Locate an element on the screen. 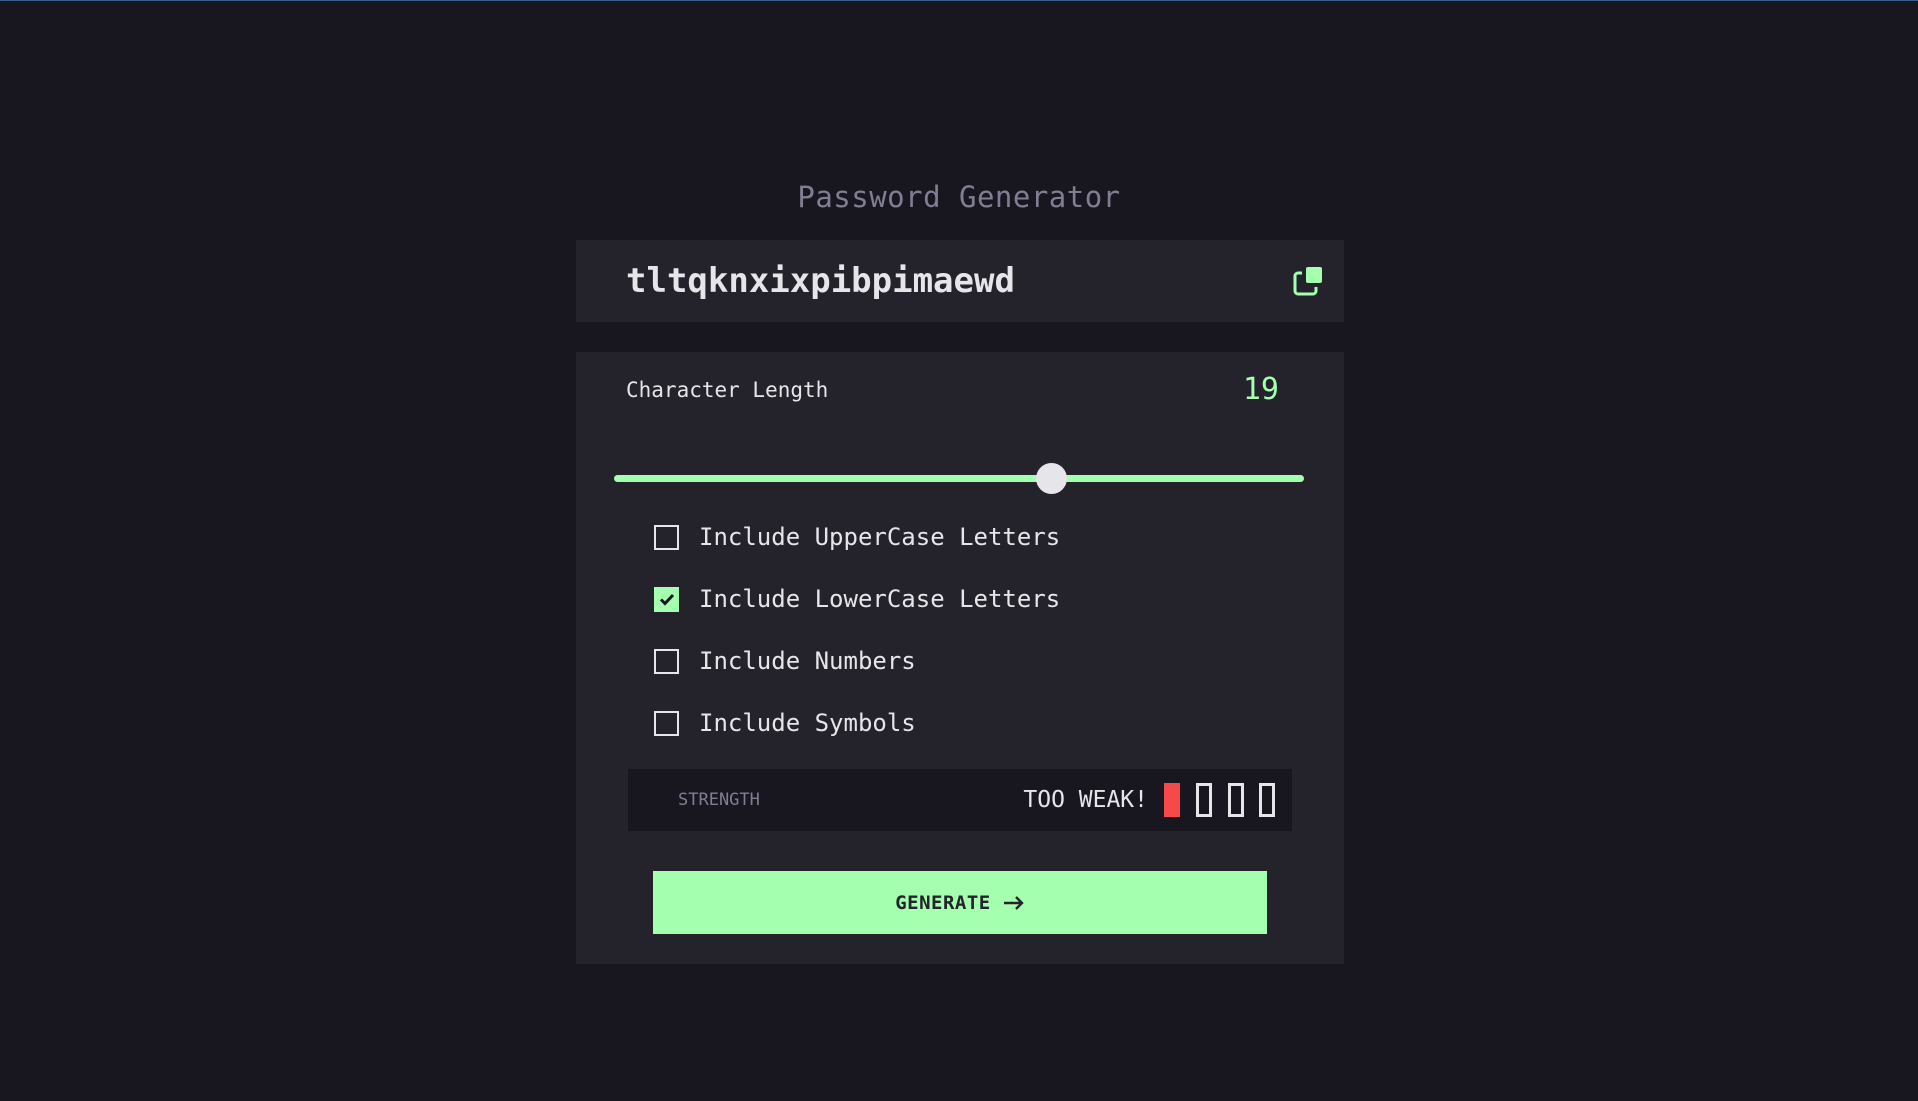  copy-icon is located at coordinates (1307, 281).